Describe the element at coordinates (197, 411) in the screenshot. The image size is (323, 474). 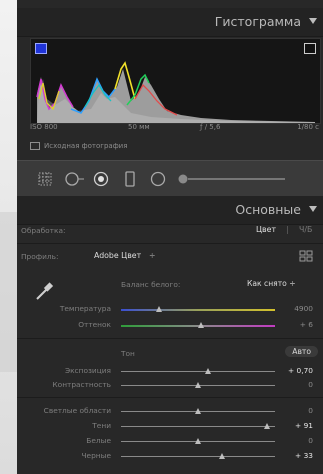
I see `highlights-slider-thumb` at that location.